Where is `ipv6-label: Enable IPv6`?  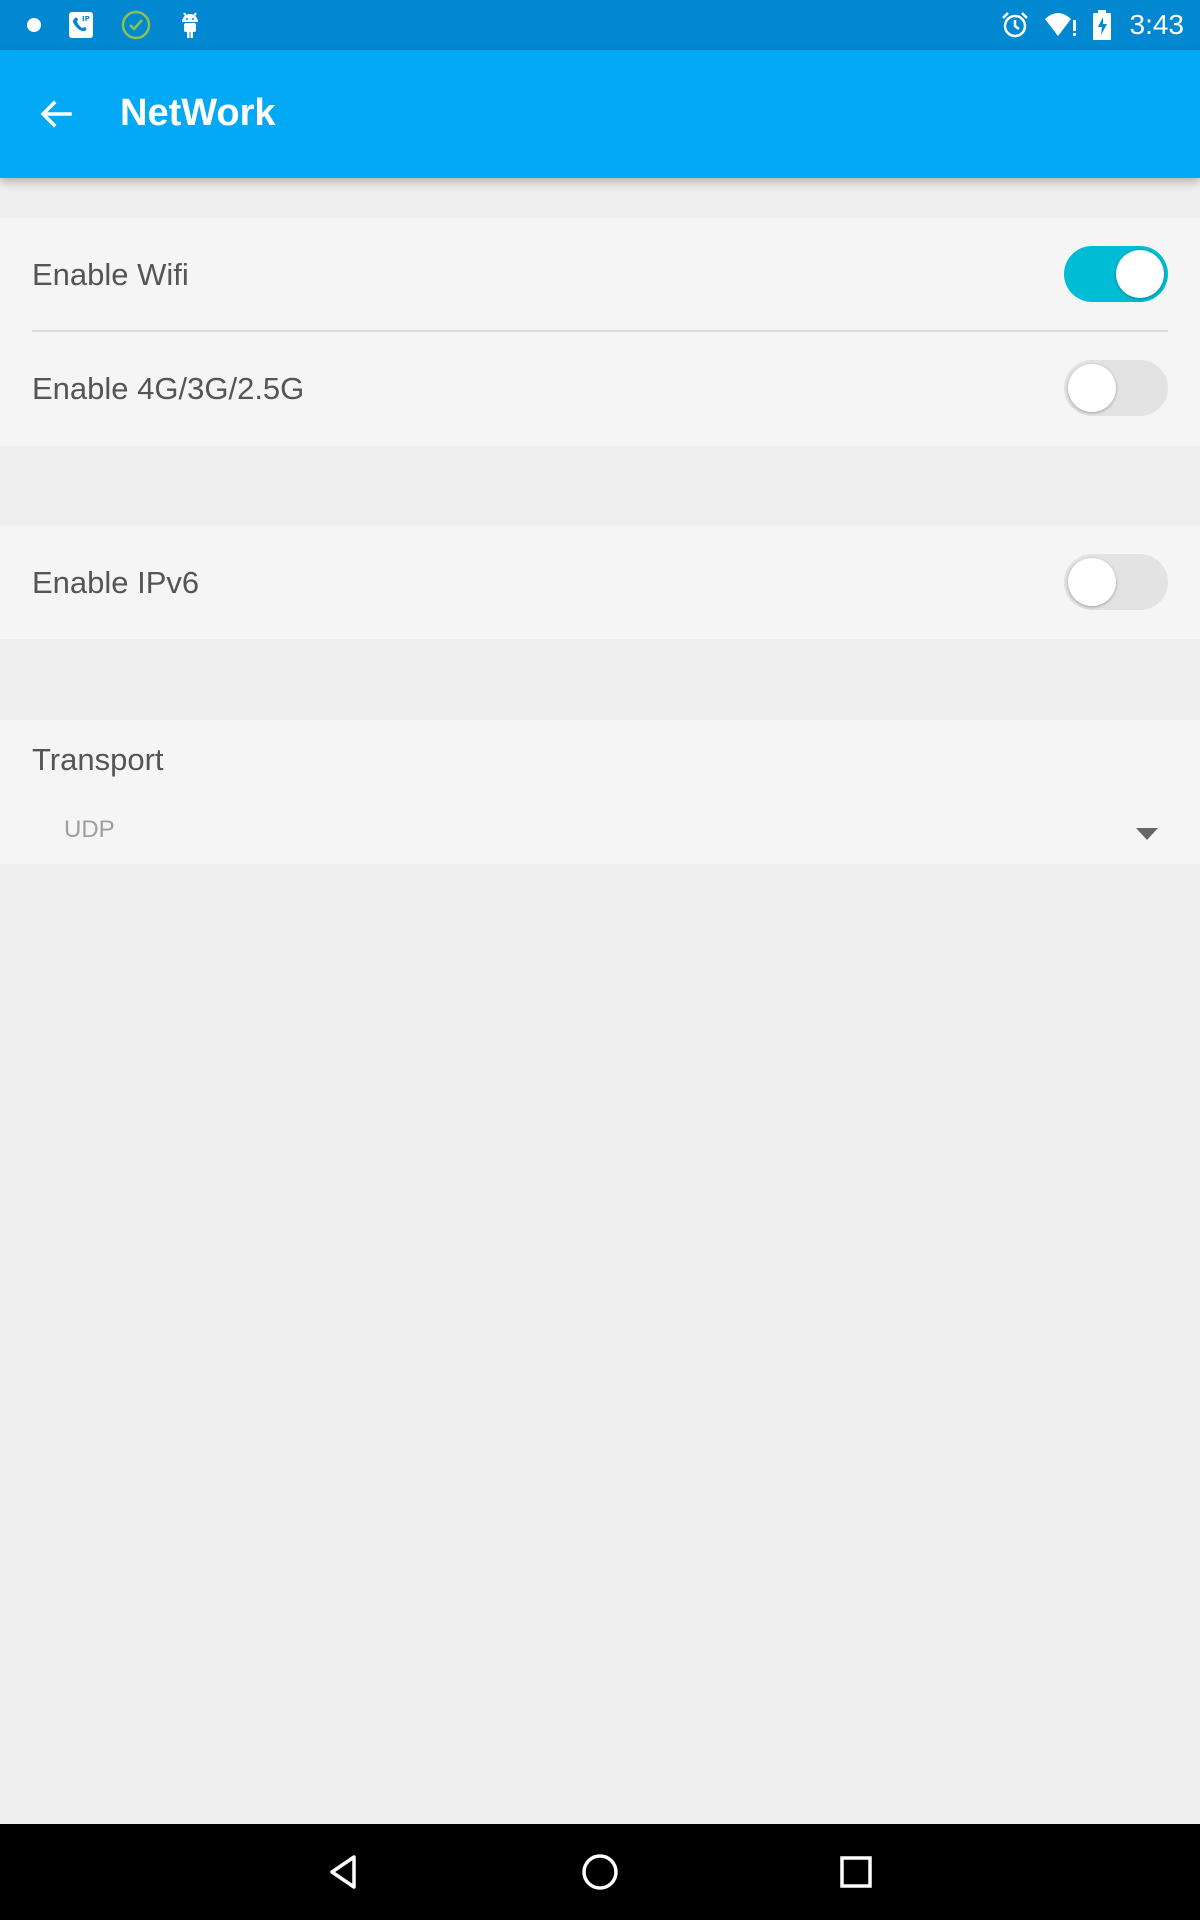 ipv6-label: Enable IPv6 is located at coordinates (116, 582).